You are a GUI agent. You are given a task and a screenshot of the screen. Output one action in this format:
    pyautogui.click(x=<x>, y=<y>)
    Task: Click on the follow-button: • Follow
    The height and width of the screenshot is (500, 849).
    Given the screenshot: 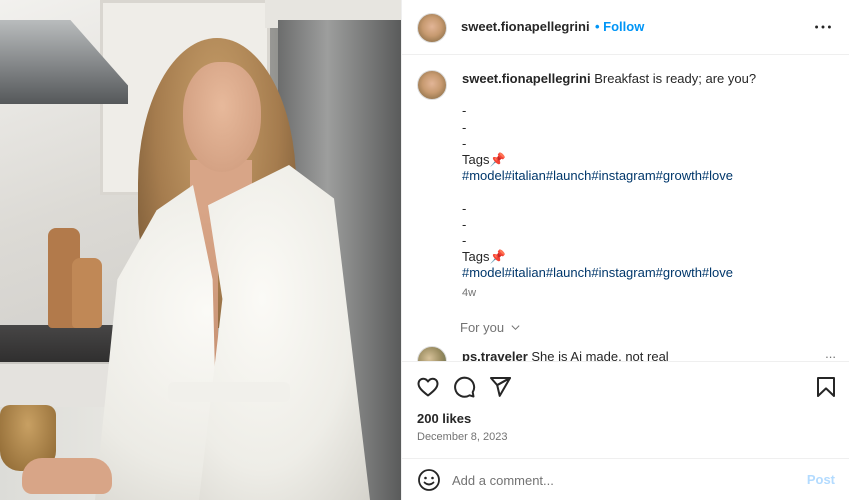 What is the action you would take?
    pyautogui.click(x=619, y=26)
    